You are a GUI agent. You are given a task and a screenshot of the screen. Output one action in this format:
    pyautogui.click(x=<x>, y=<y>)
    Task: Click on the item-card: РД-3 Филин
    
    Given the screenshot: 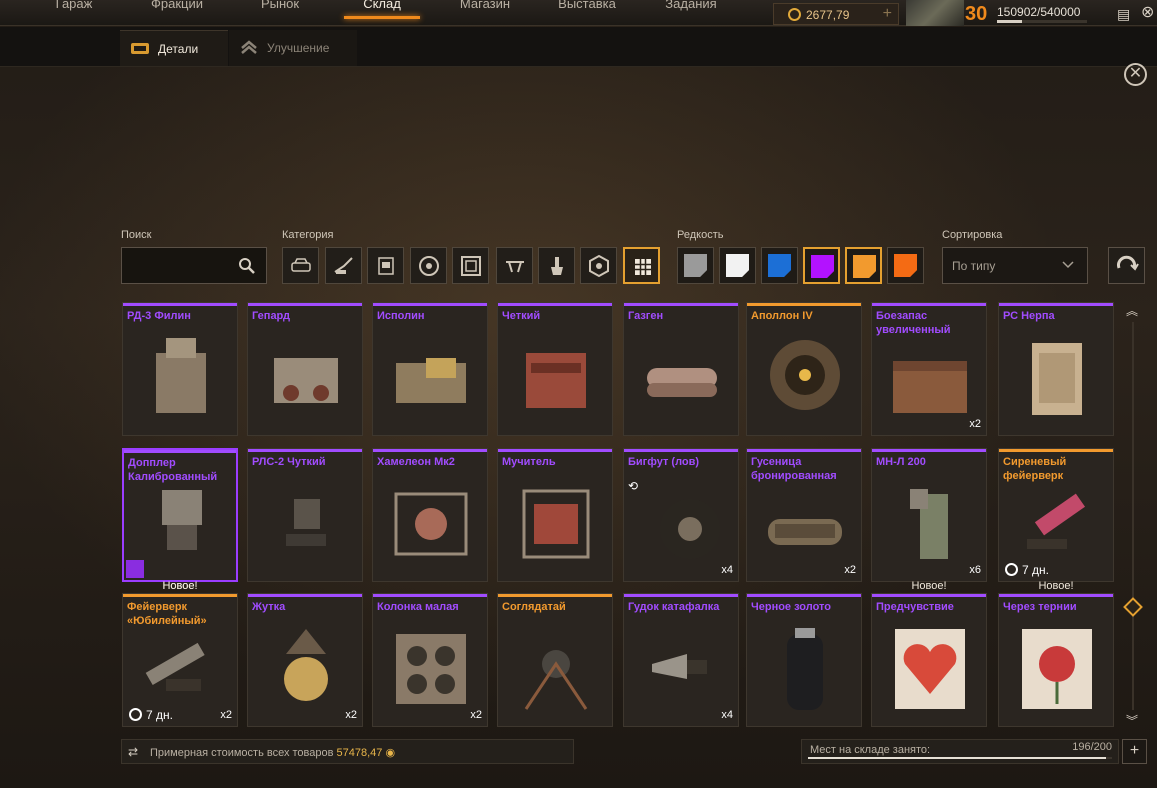 What is the action you would take?
    pyautogui.click(x=180, y=369)
    